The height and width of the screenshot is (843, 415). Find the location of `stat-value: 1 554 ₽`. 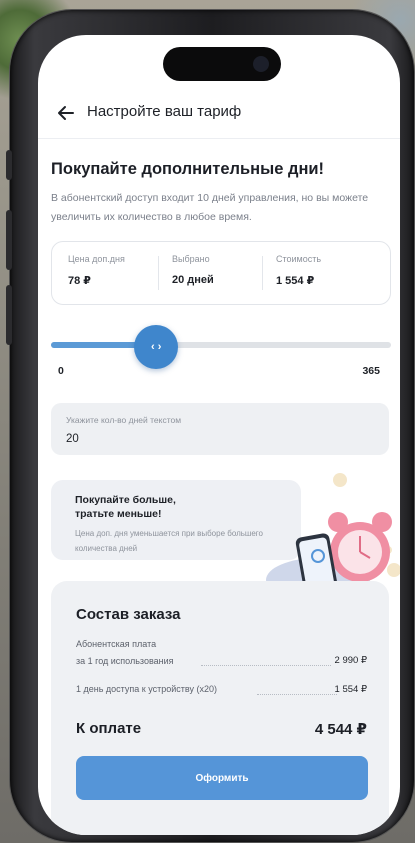

stat-value: 1 554 ₽ is located at coordinates (295, 281).